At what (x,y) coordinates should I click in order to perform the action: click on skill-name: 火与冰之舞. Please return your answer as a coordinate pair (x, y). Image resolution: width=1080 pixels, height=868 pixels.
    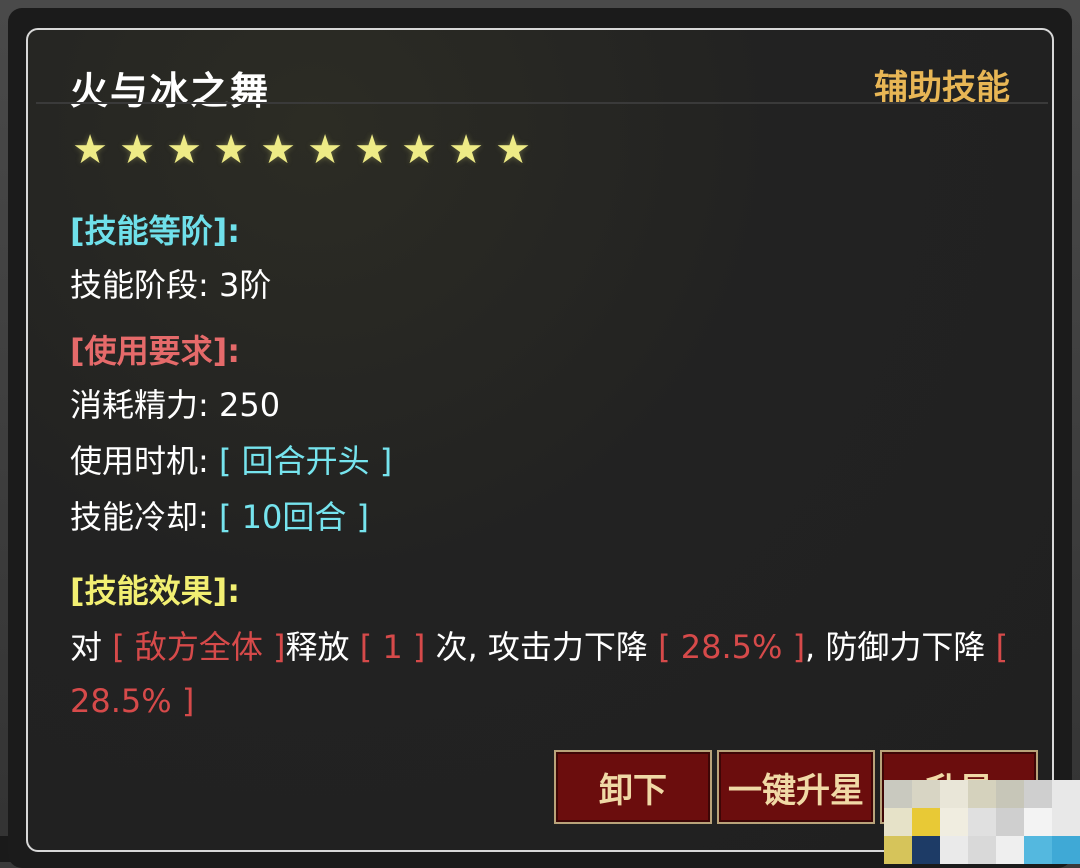
    Looking at the image, I should click on (170, 91).